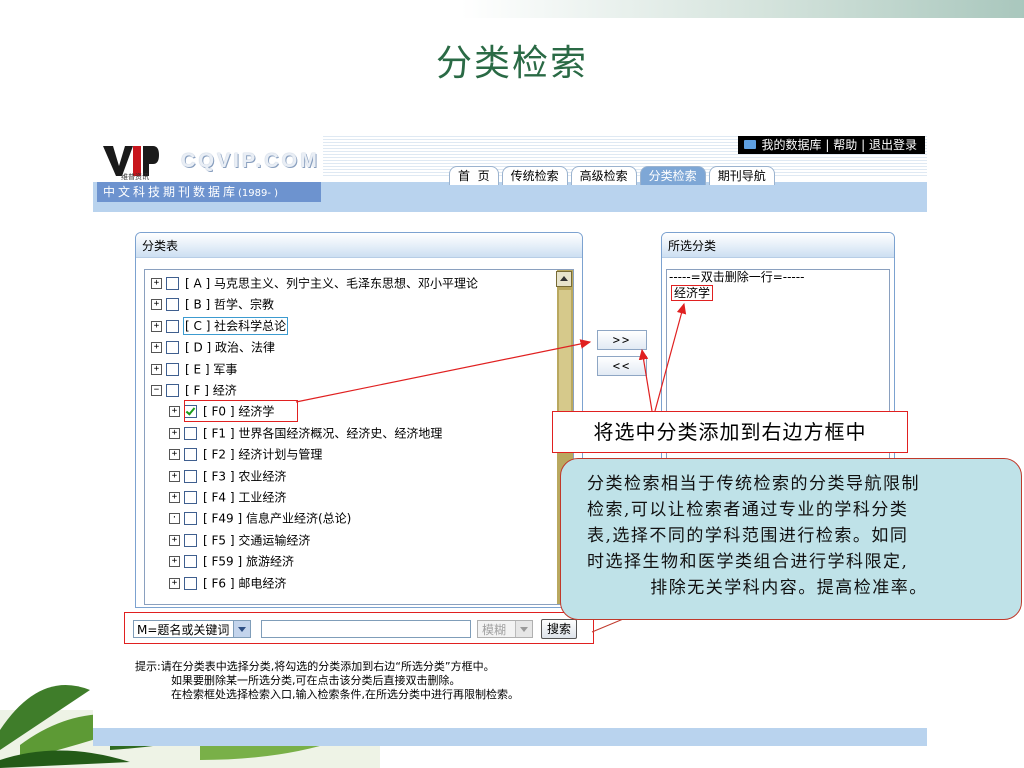  I want to click on tree-item-f: − [ F ] 经济, so click(194, 390).